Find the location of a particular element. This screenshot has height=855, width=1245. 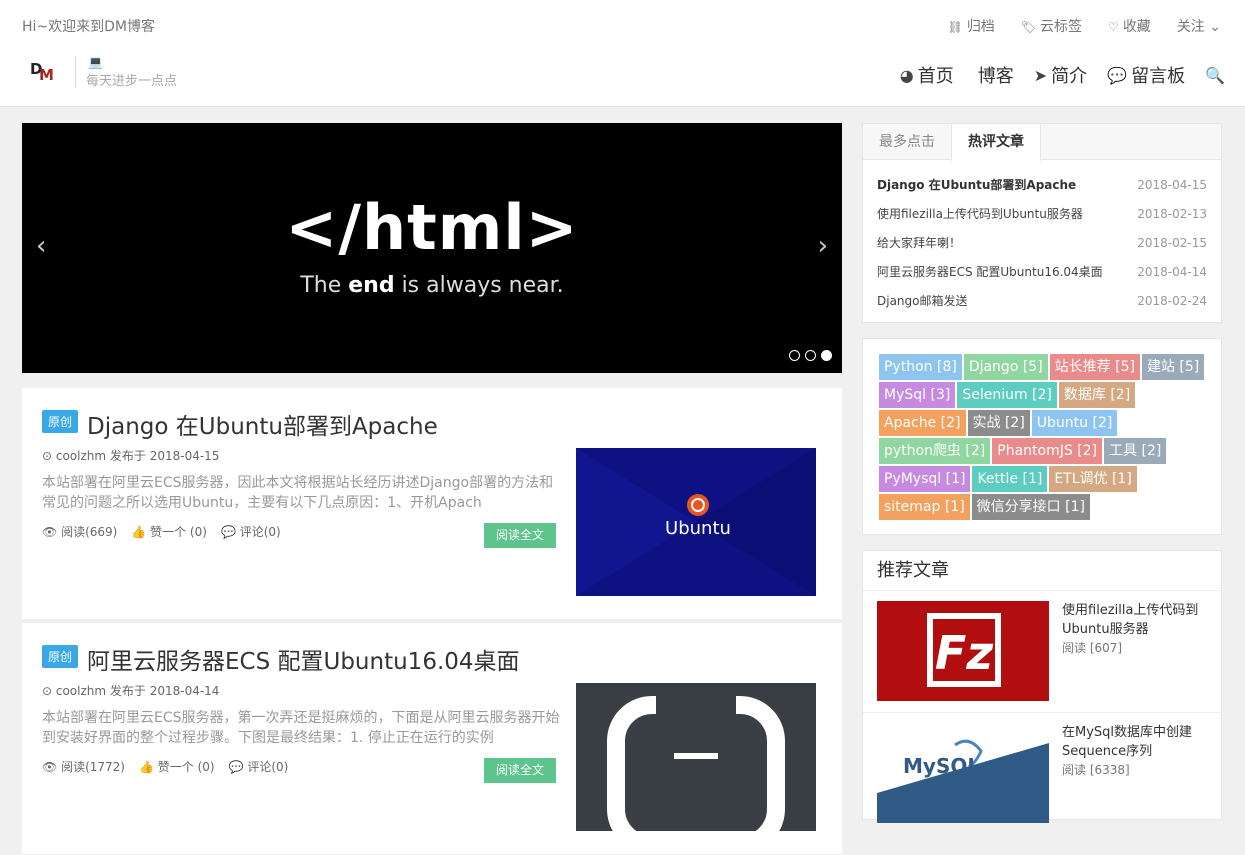

post-title: Django 在Ubuntu部署到Apache is located at coordinates (262, 424).